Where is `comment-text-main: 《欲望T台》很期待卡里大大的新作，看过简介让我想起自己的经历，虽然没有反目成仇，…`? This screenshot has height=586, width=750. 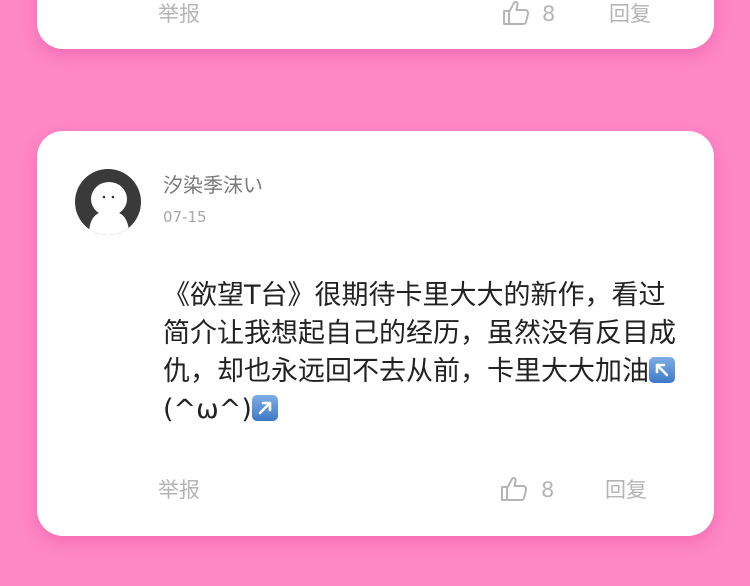 comment-text-main: 《欲望T台》很期待卡里大大的新作，看过简介让我想起自己的经历，虽然没有反目成仇，… is located at coordinates (419, 333).